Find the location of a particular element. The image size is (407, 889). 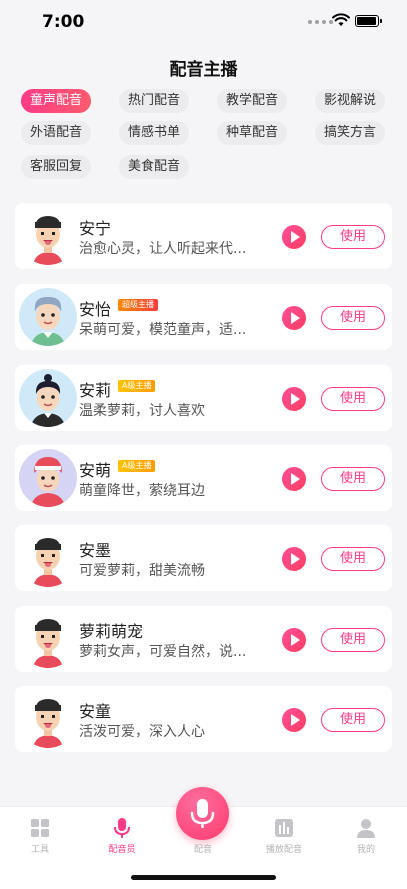

voice-name: 安萌 is located at coordinates (95, 470).